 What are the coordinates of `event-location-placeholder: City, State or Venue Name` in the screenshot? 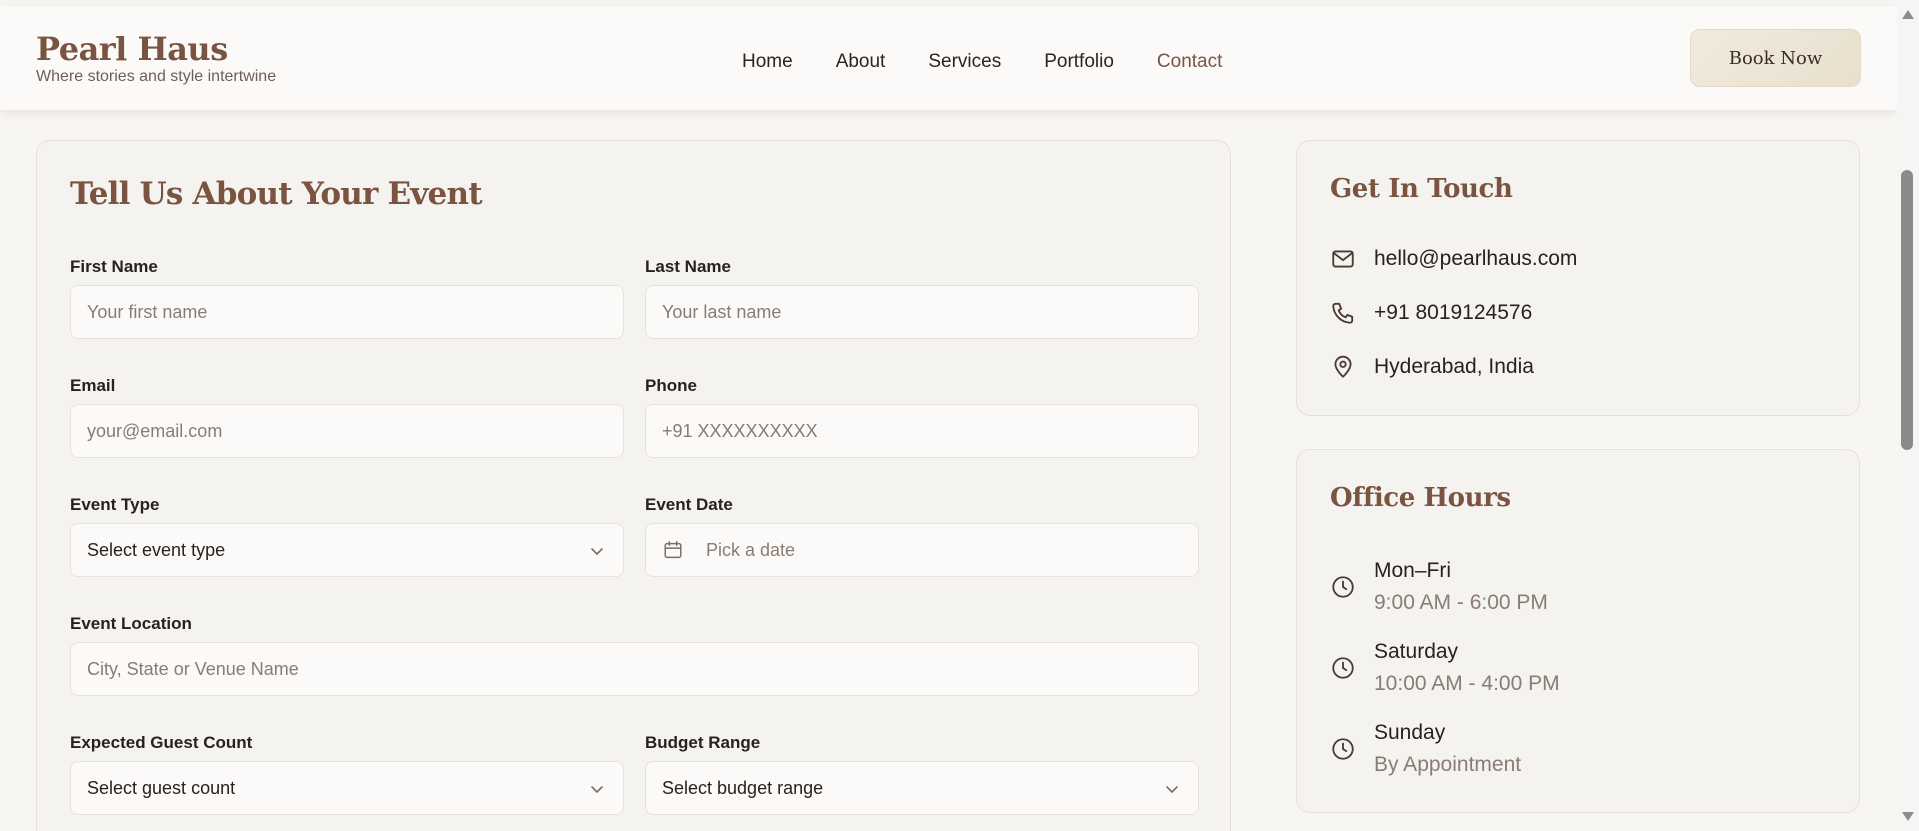 It's located at (193, 668).